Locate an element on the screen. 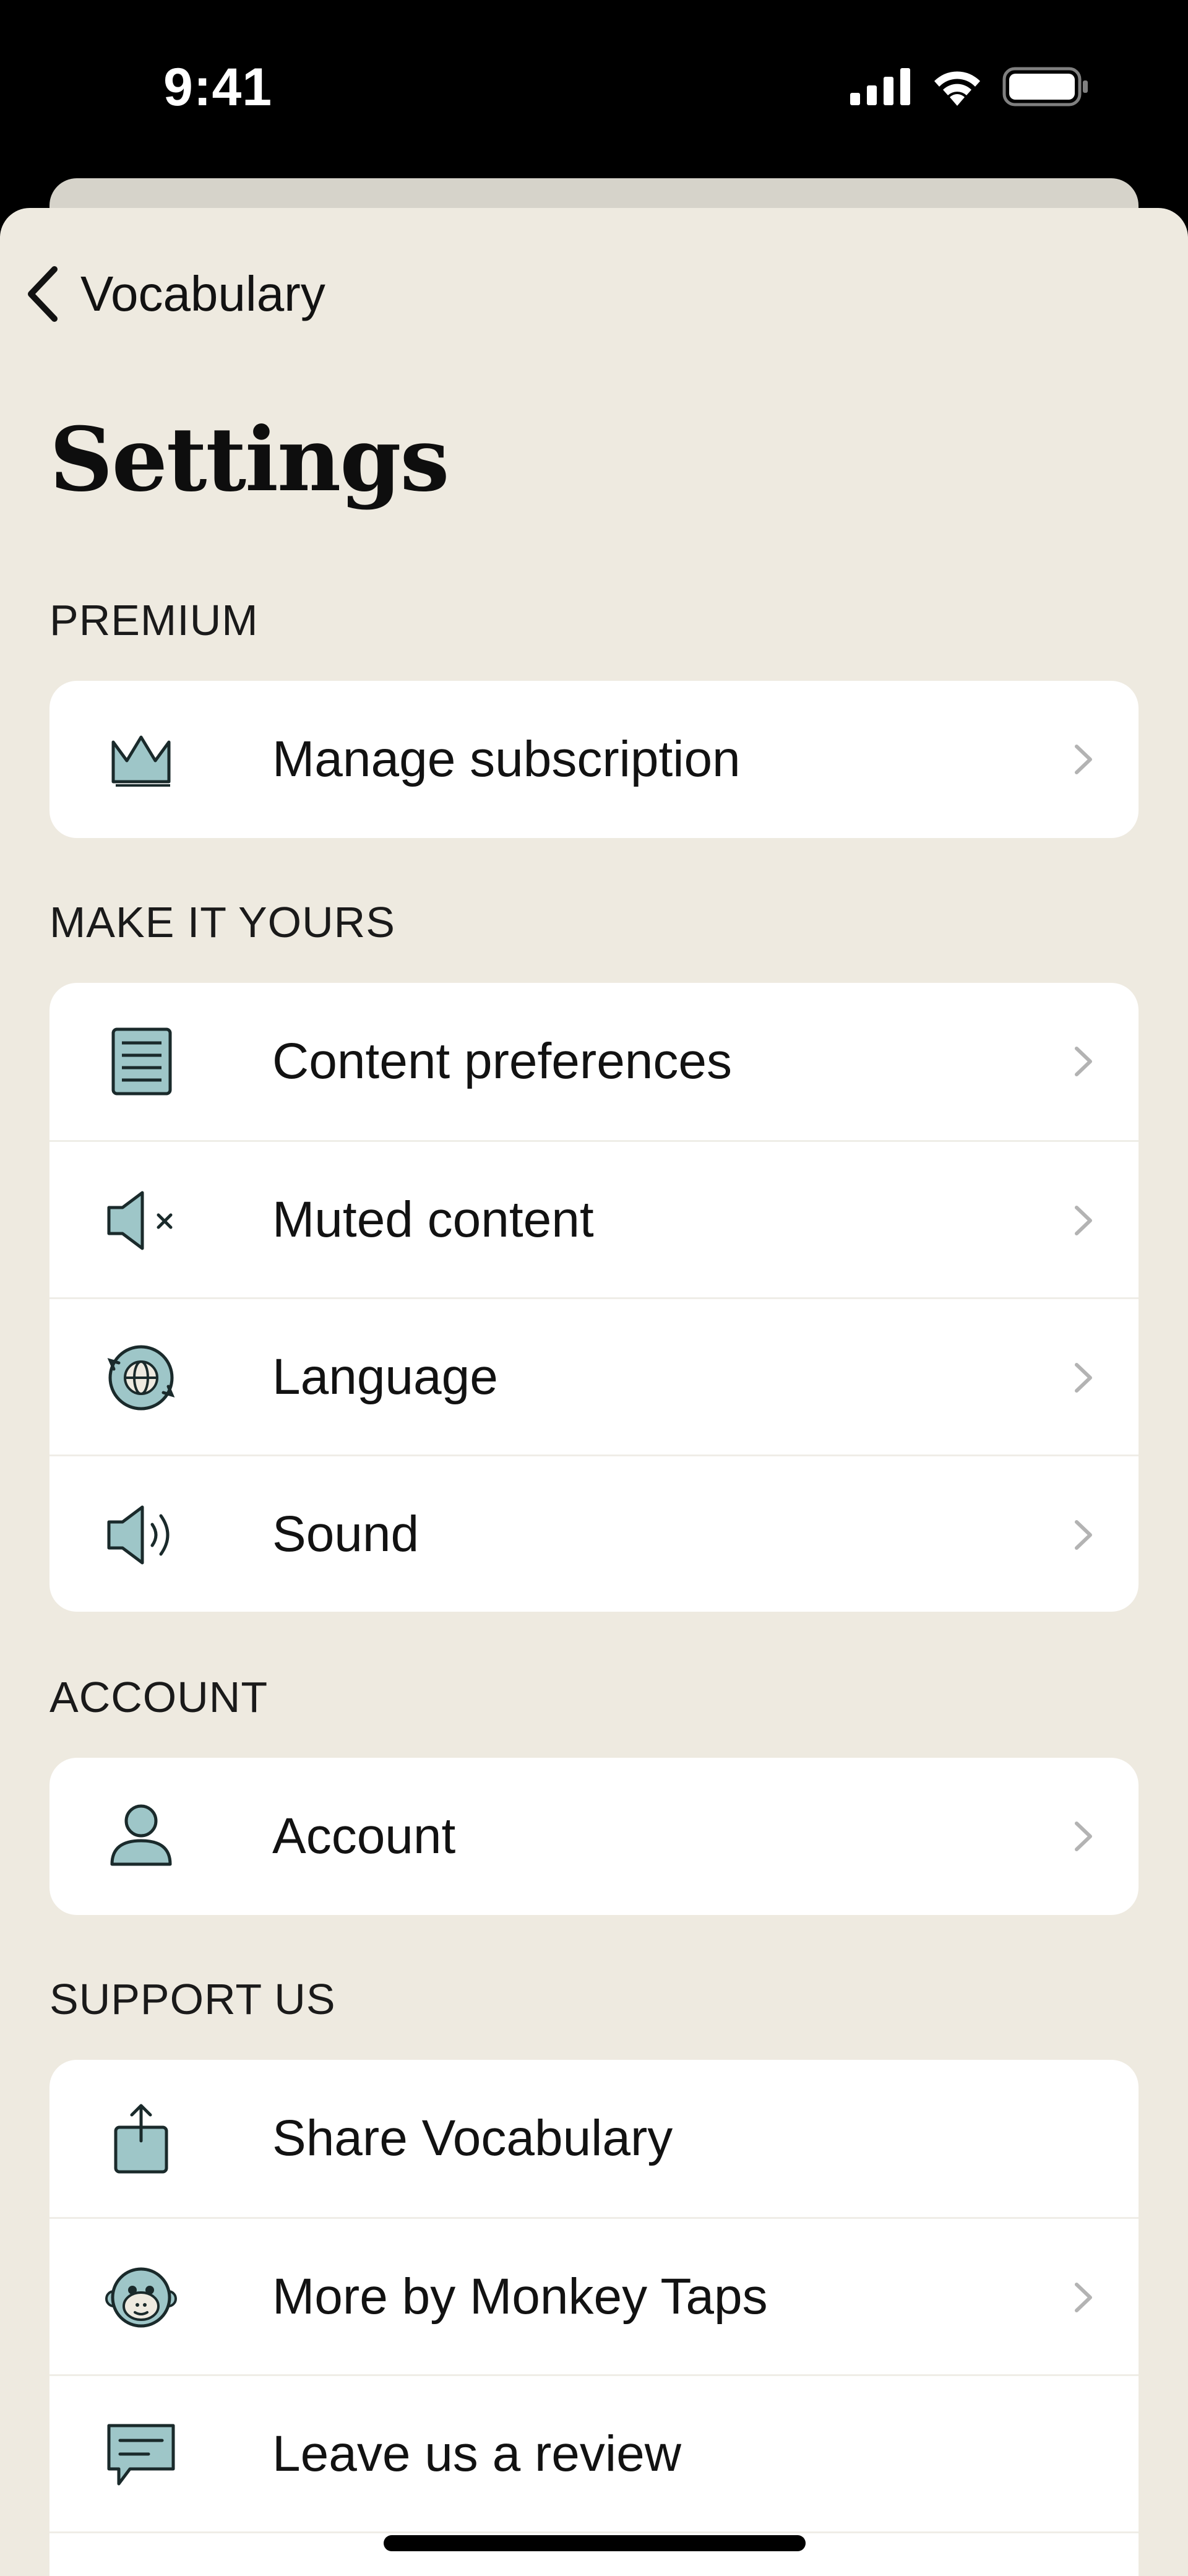  person-icon is located at coordinates (141, 1836).